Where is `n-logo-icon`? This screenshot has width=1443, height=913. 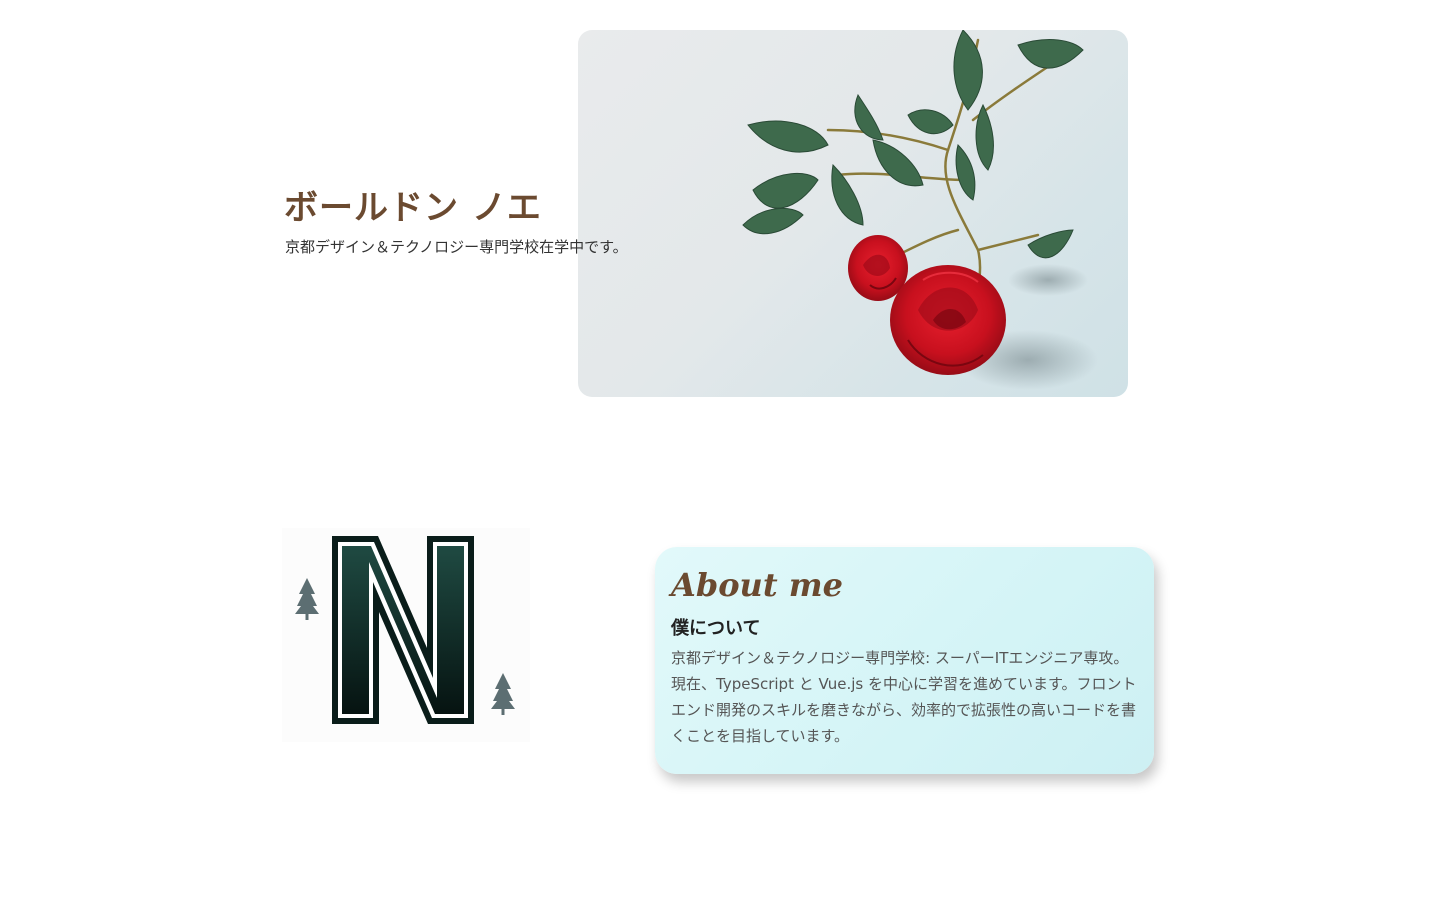 n-logo-icon is located at coordinates (405, 630).